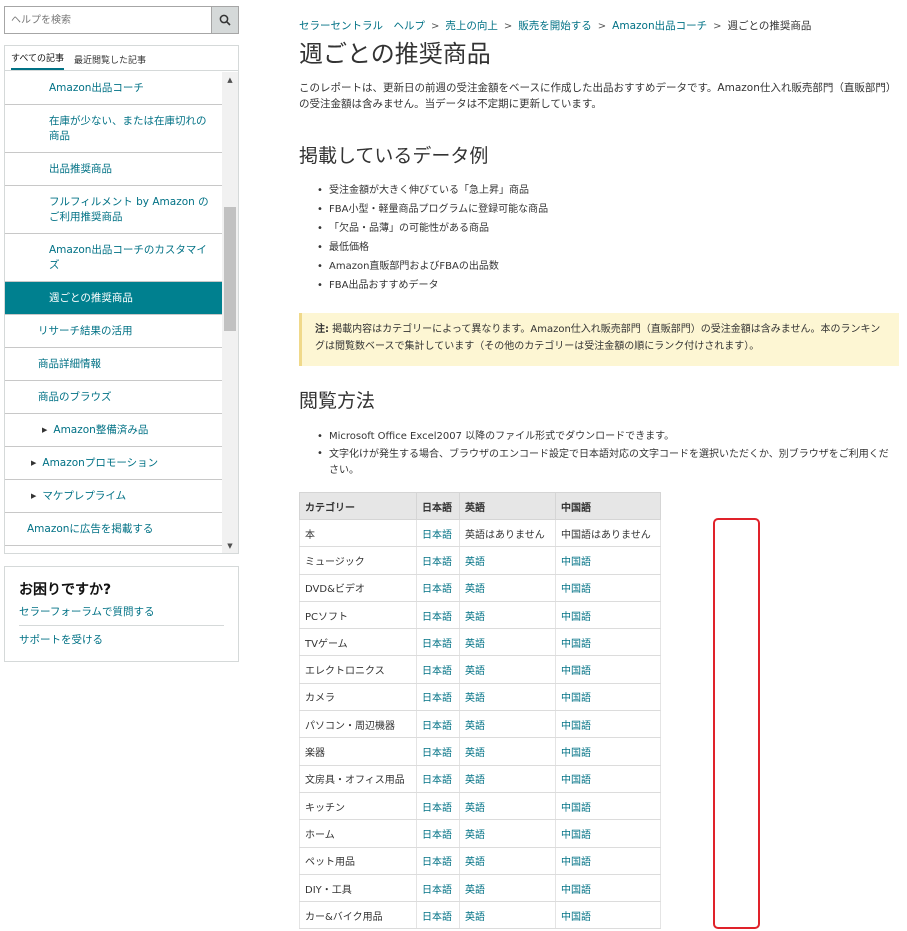 Image resolution: width=907 pixels, height=931 pixels. I want to click on search-button, so click(225, 20).